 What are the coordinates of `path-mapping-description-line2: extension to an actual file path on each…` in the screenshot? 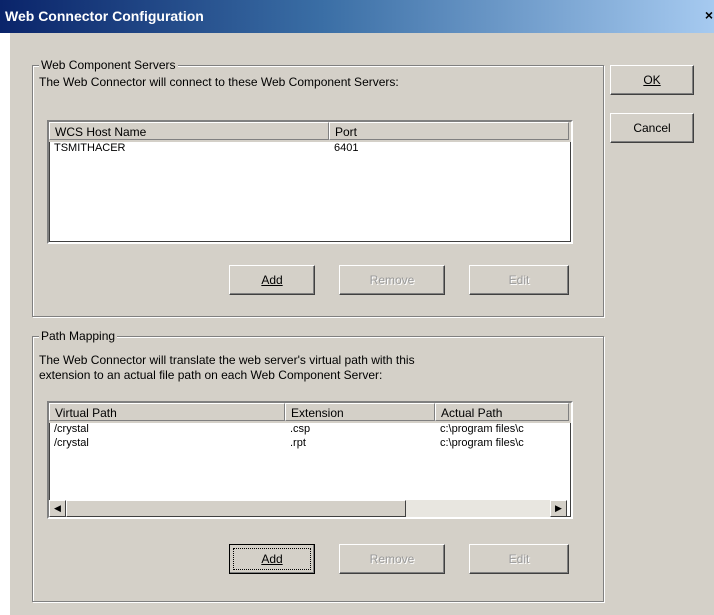 It's located at (211, 375).